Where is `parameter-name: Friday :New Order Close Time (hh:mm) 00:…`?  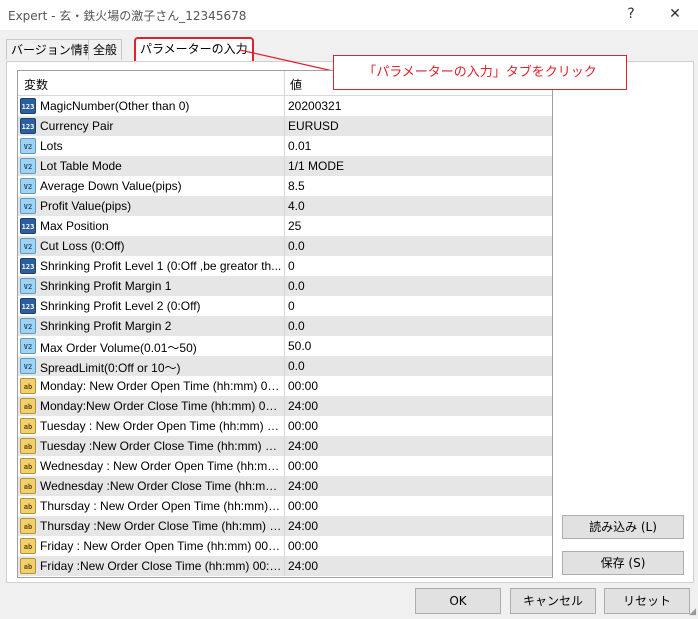
parameter-name: Friday :New Order Close Time (hh:mm) 00:… is located at coordinates (161, 566).